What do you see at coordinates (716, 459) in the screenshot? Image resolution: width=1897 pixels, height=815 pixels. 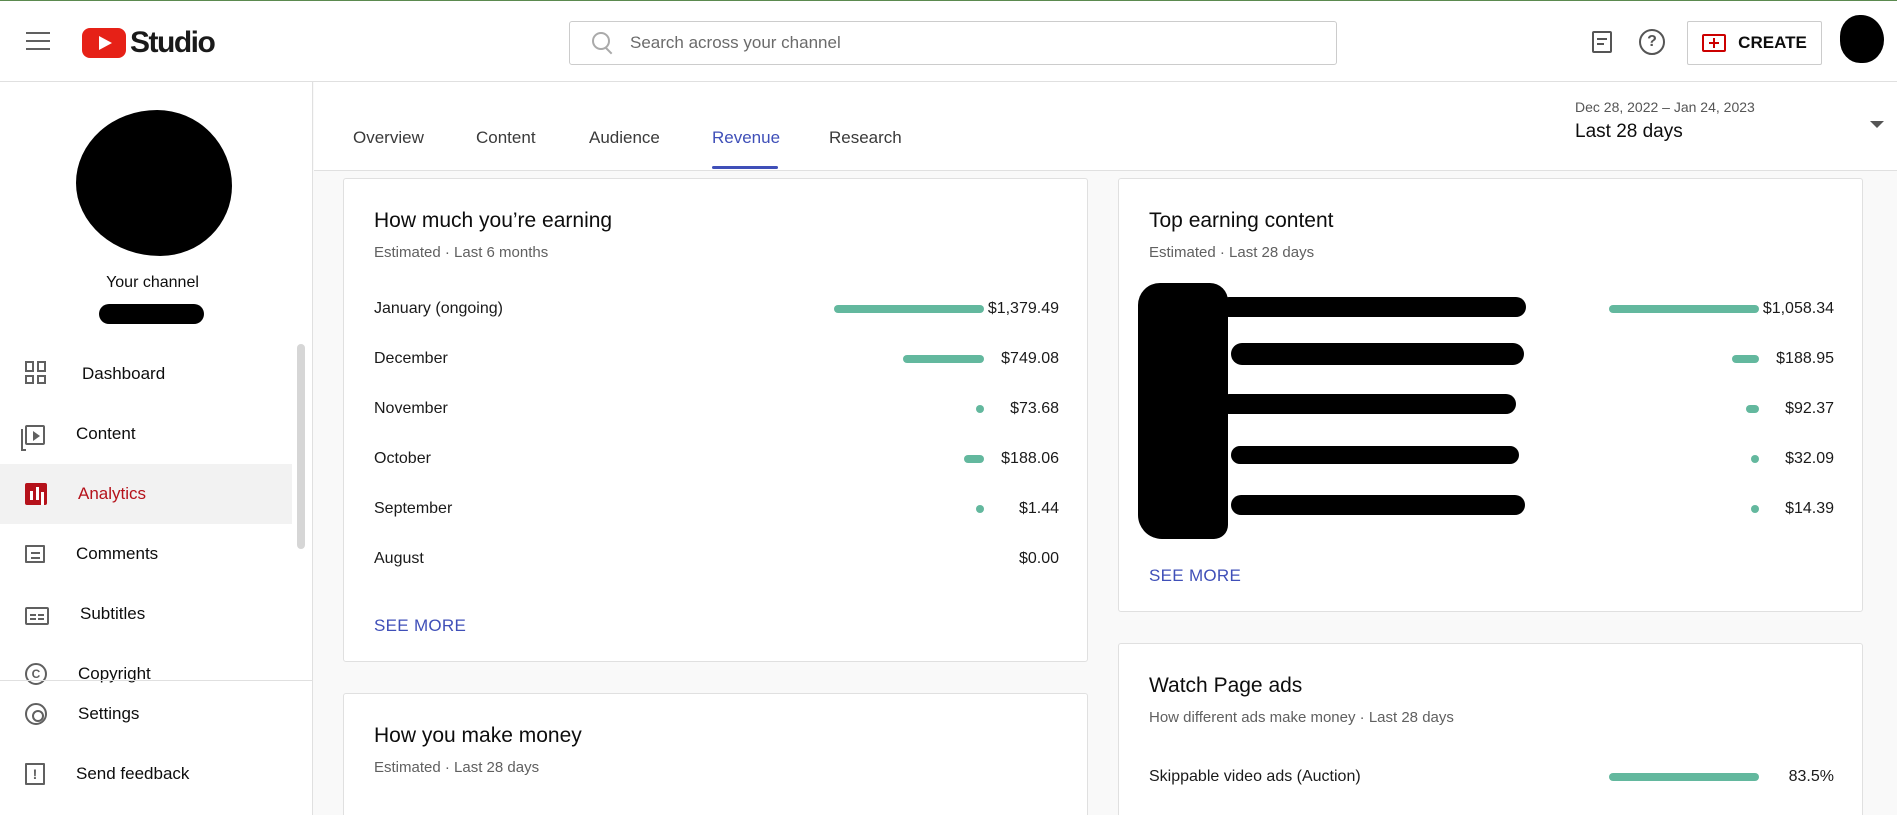 I see `earning-row: October $188.06` at bounding box center [716, 459].